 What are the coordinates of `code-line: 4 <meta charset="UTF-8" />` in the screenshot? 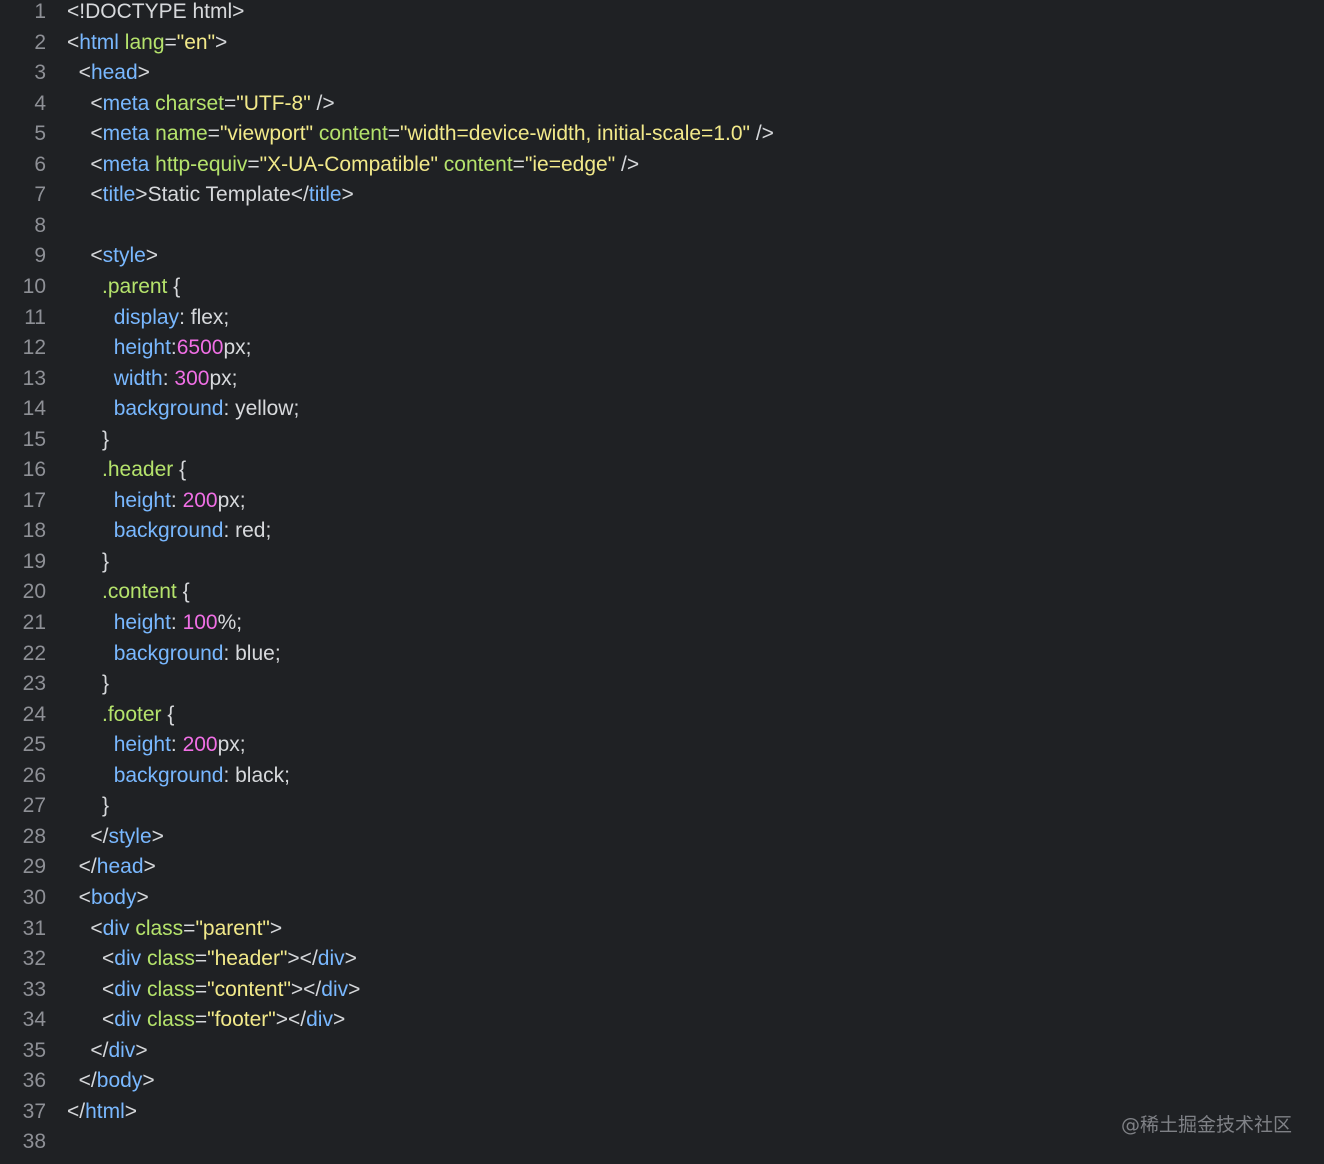 It's located at (662, 104).